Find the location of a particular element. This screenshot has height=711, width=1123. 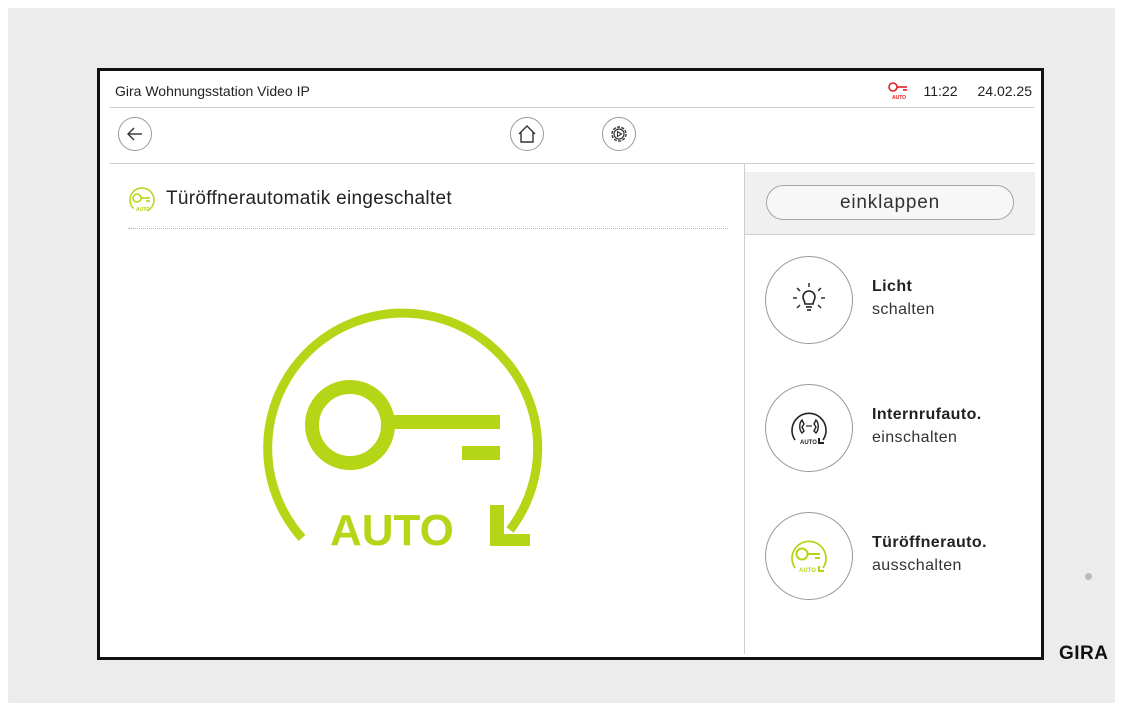

back-button is located at coordinates (135, 134).